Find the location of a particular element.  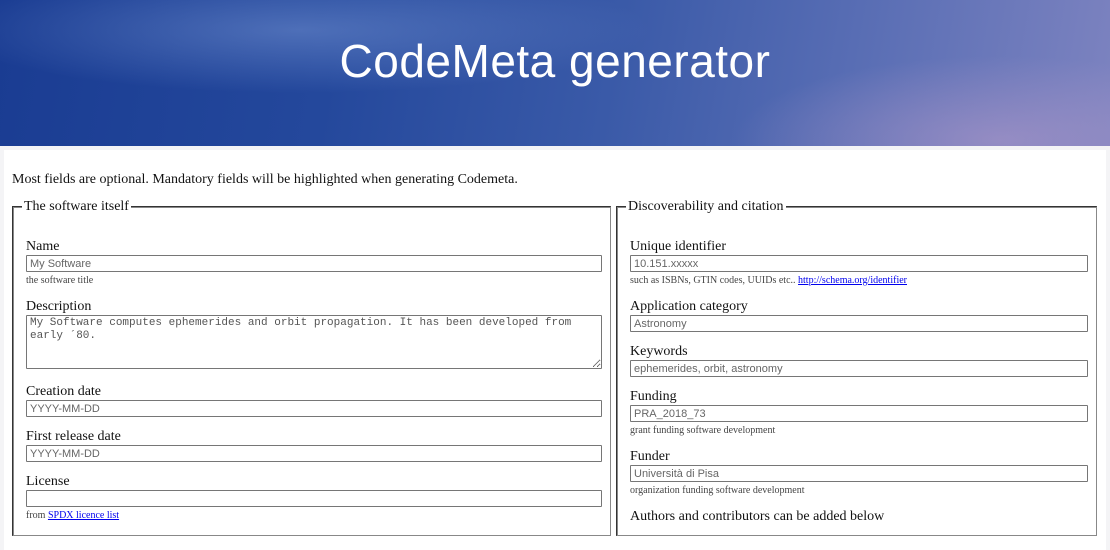

identifier-label: Unique identifier is located at coordinates (678, 246).